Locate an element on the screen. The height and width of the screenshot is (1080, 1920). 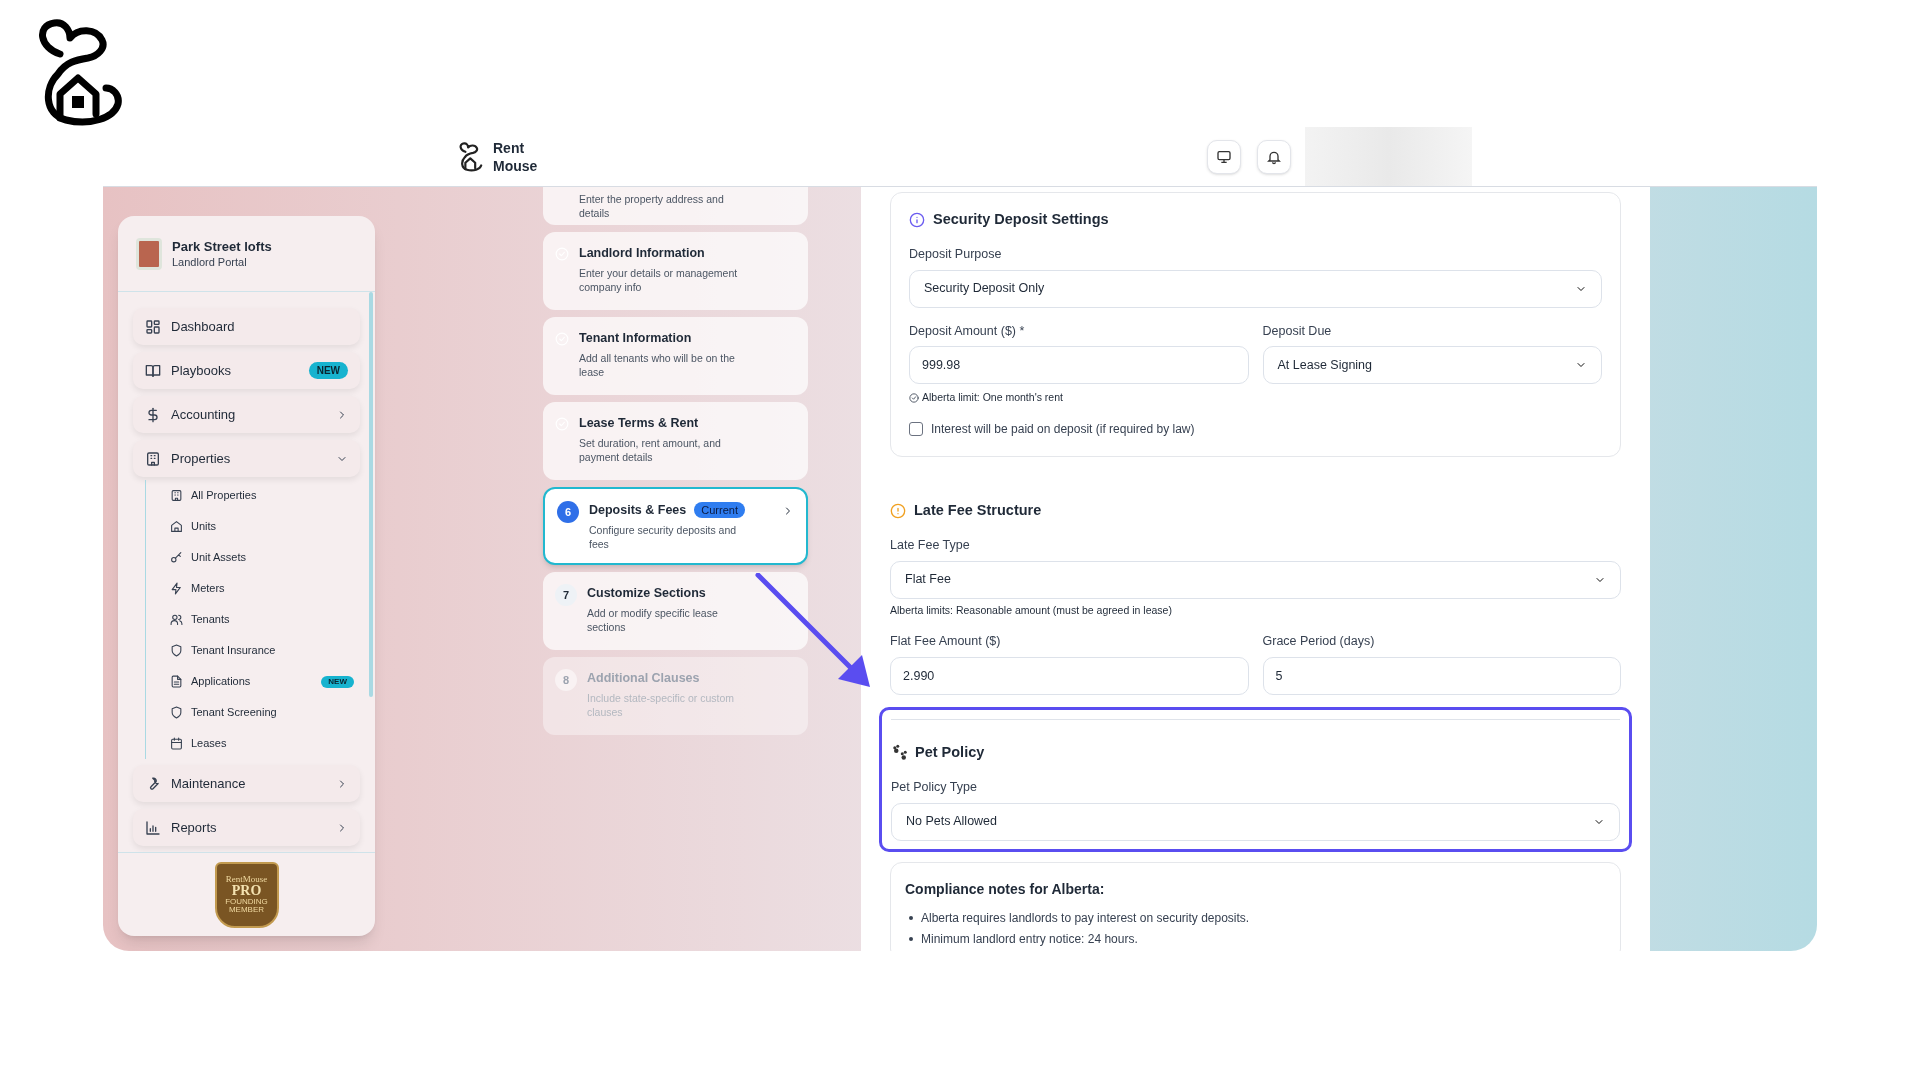
section-title: Pet Policy is located at coordinates (950, 752).